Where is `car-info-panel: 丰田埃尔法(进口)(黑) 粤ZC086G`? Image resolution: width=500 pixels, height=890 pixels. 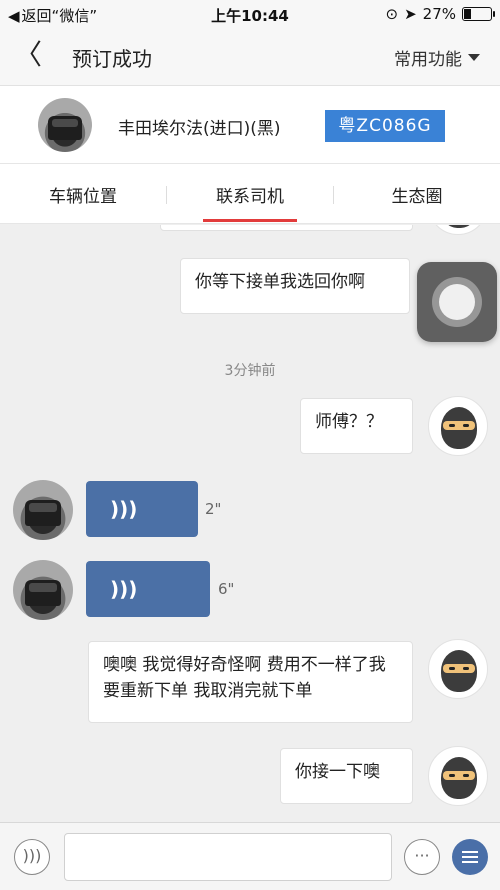 car-info-panel: 丰田埃尔法(进口)(黑) 粤ZC086G is located at coordinates (250, 125).